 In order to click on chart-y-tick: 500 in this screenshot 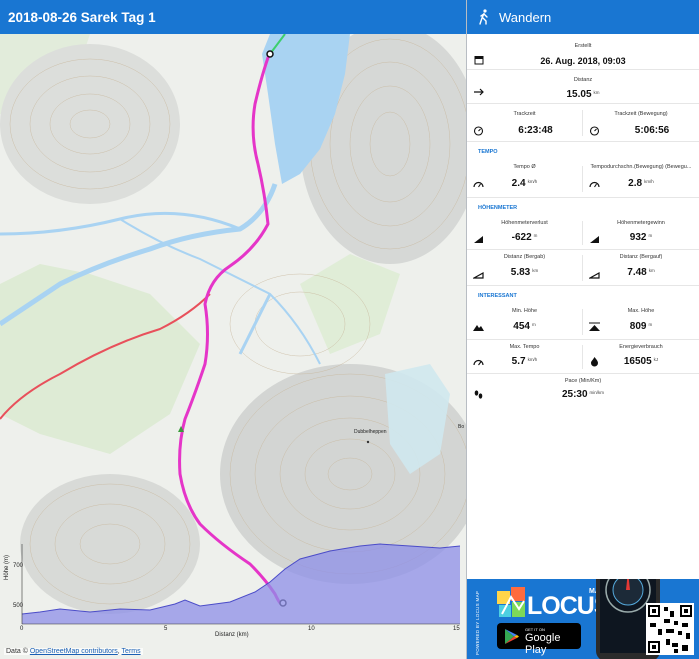, I will do `click(18, 606)`.